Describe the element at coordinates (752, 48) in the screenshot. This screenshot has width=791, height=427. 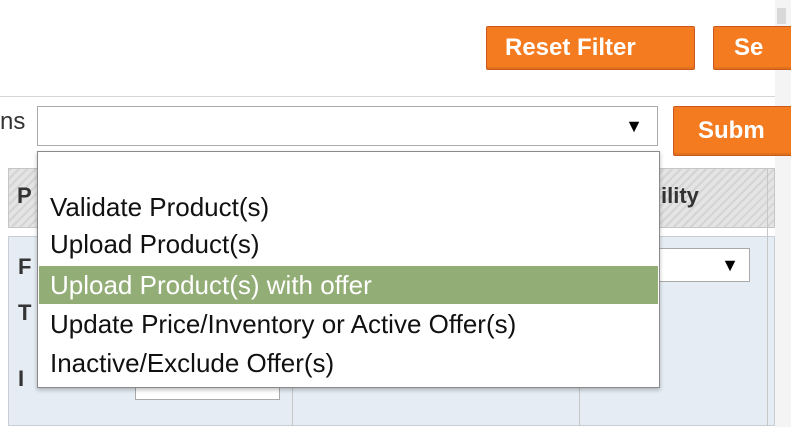
I see `search-button: Se` at that location.